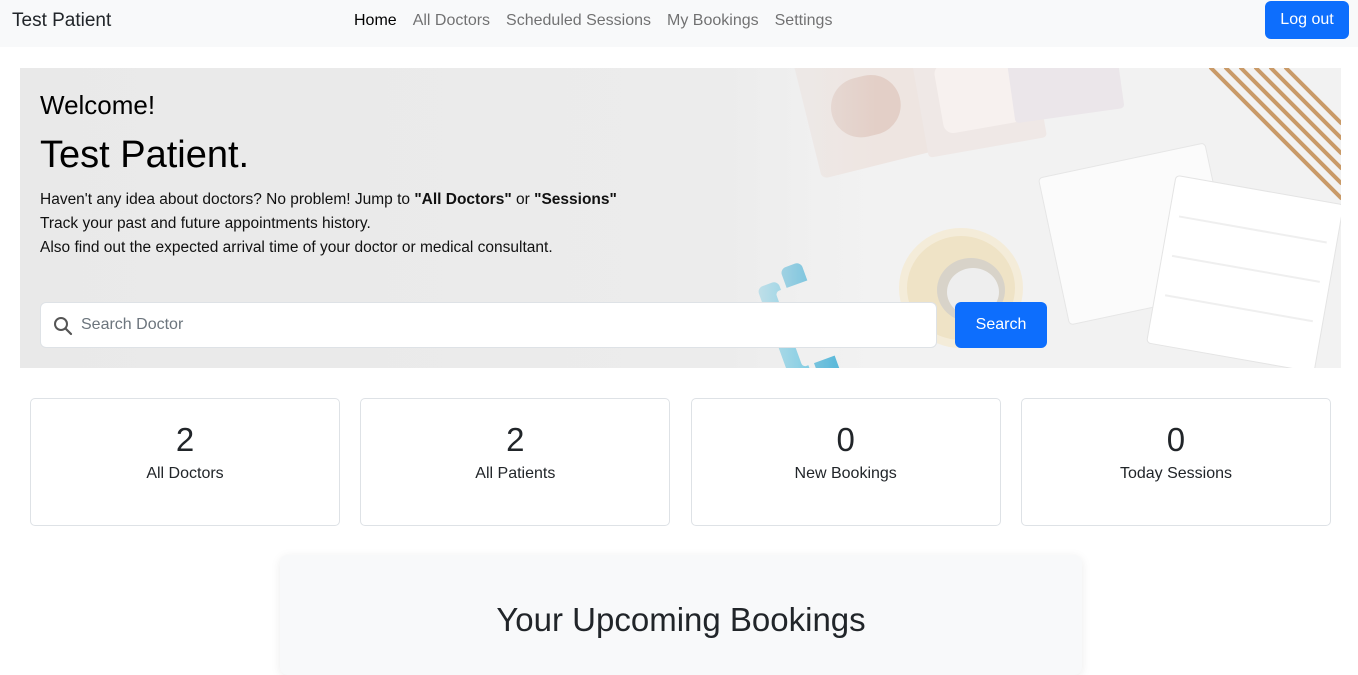 The image size is (1358, 675). What do you see at coordinates (681, 619) in the screenshot?
I see `upcoming-bookings-title: Your Upcoming Bookings` at bounding box center [681, 619].